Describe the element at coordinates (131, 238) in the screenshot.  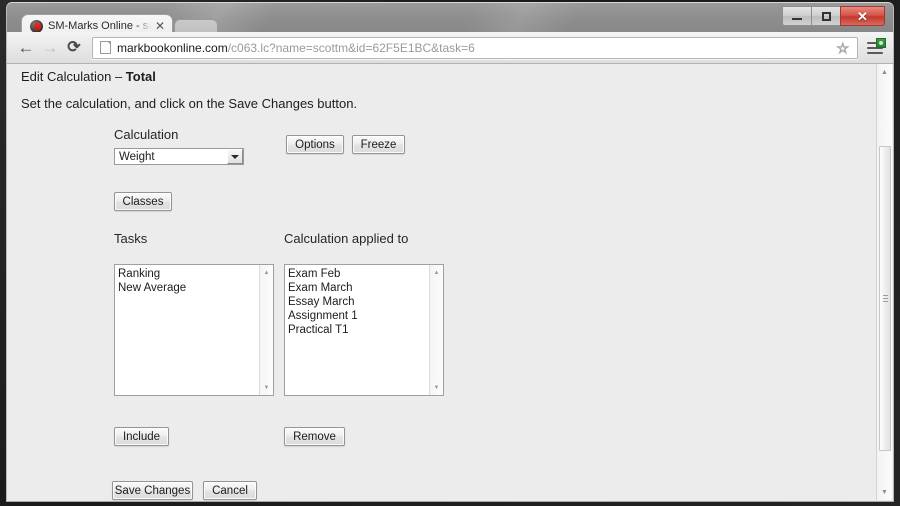
I see `tasks-label: Tasks` at that location.